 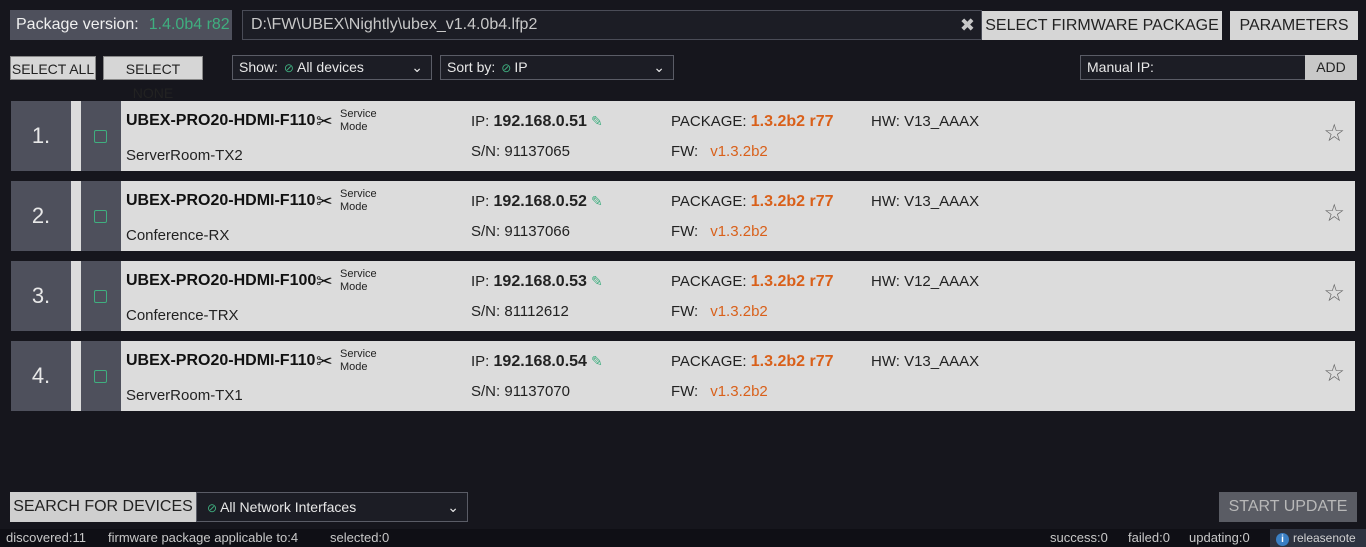 I want to click on device-model: UBEX-PRO20-HDMI-F100, so click(x=221, y=280).